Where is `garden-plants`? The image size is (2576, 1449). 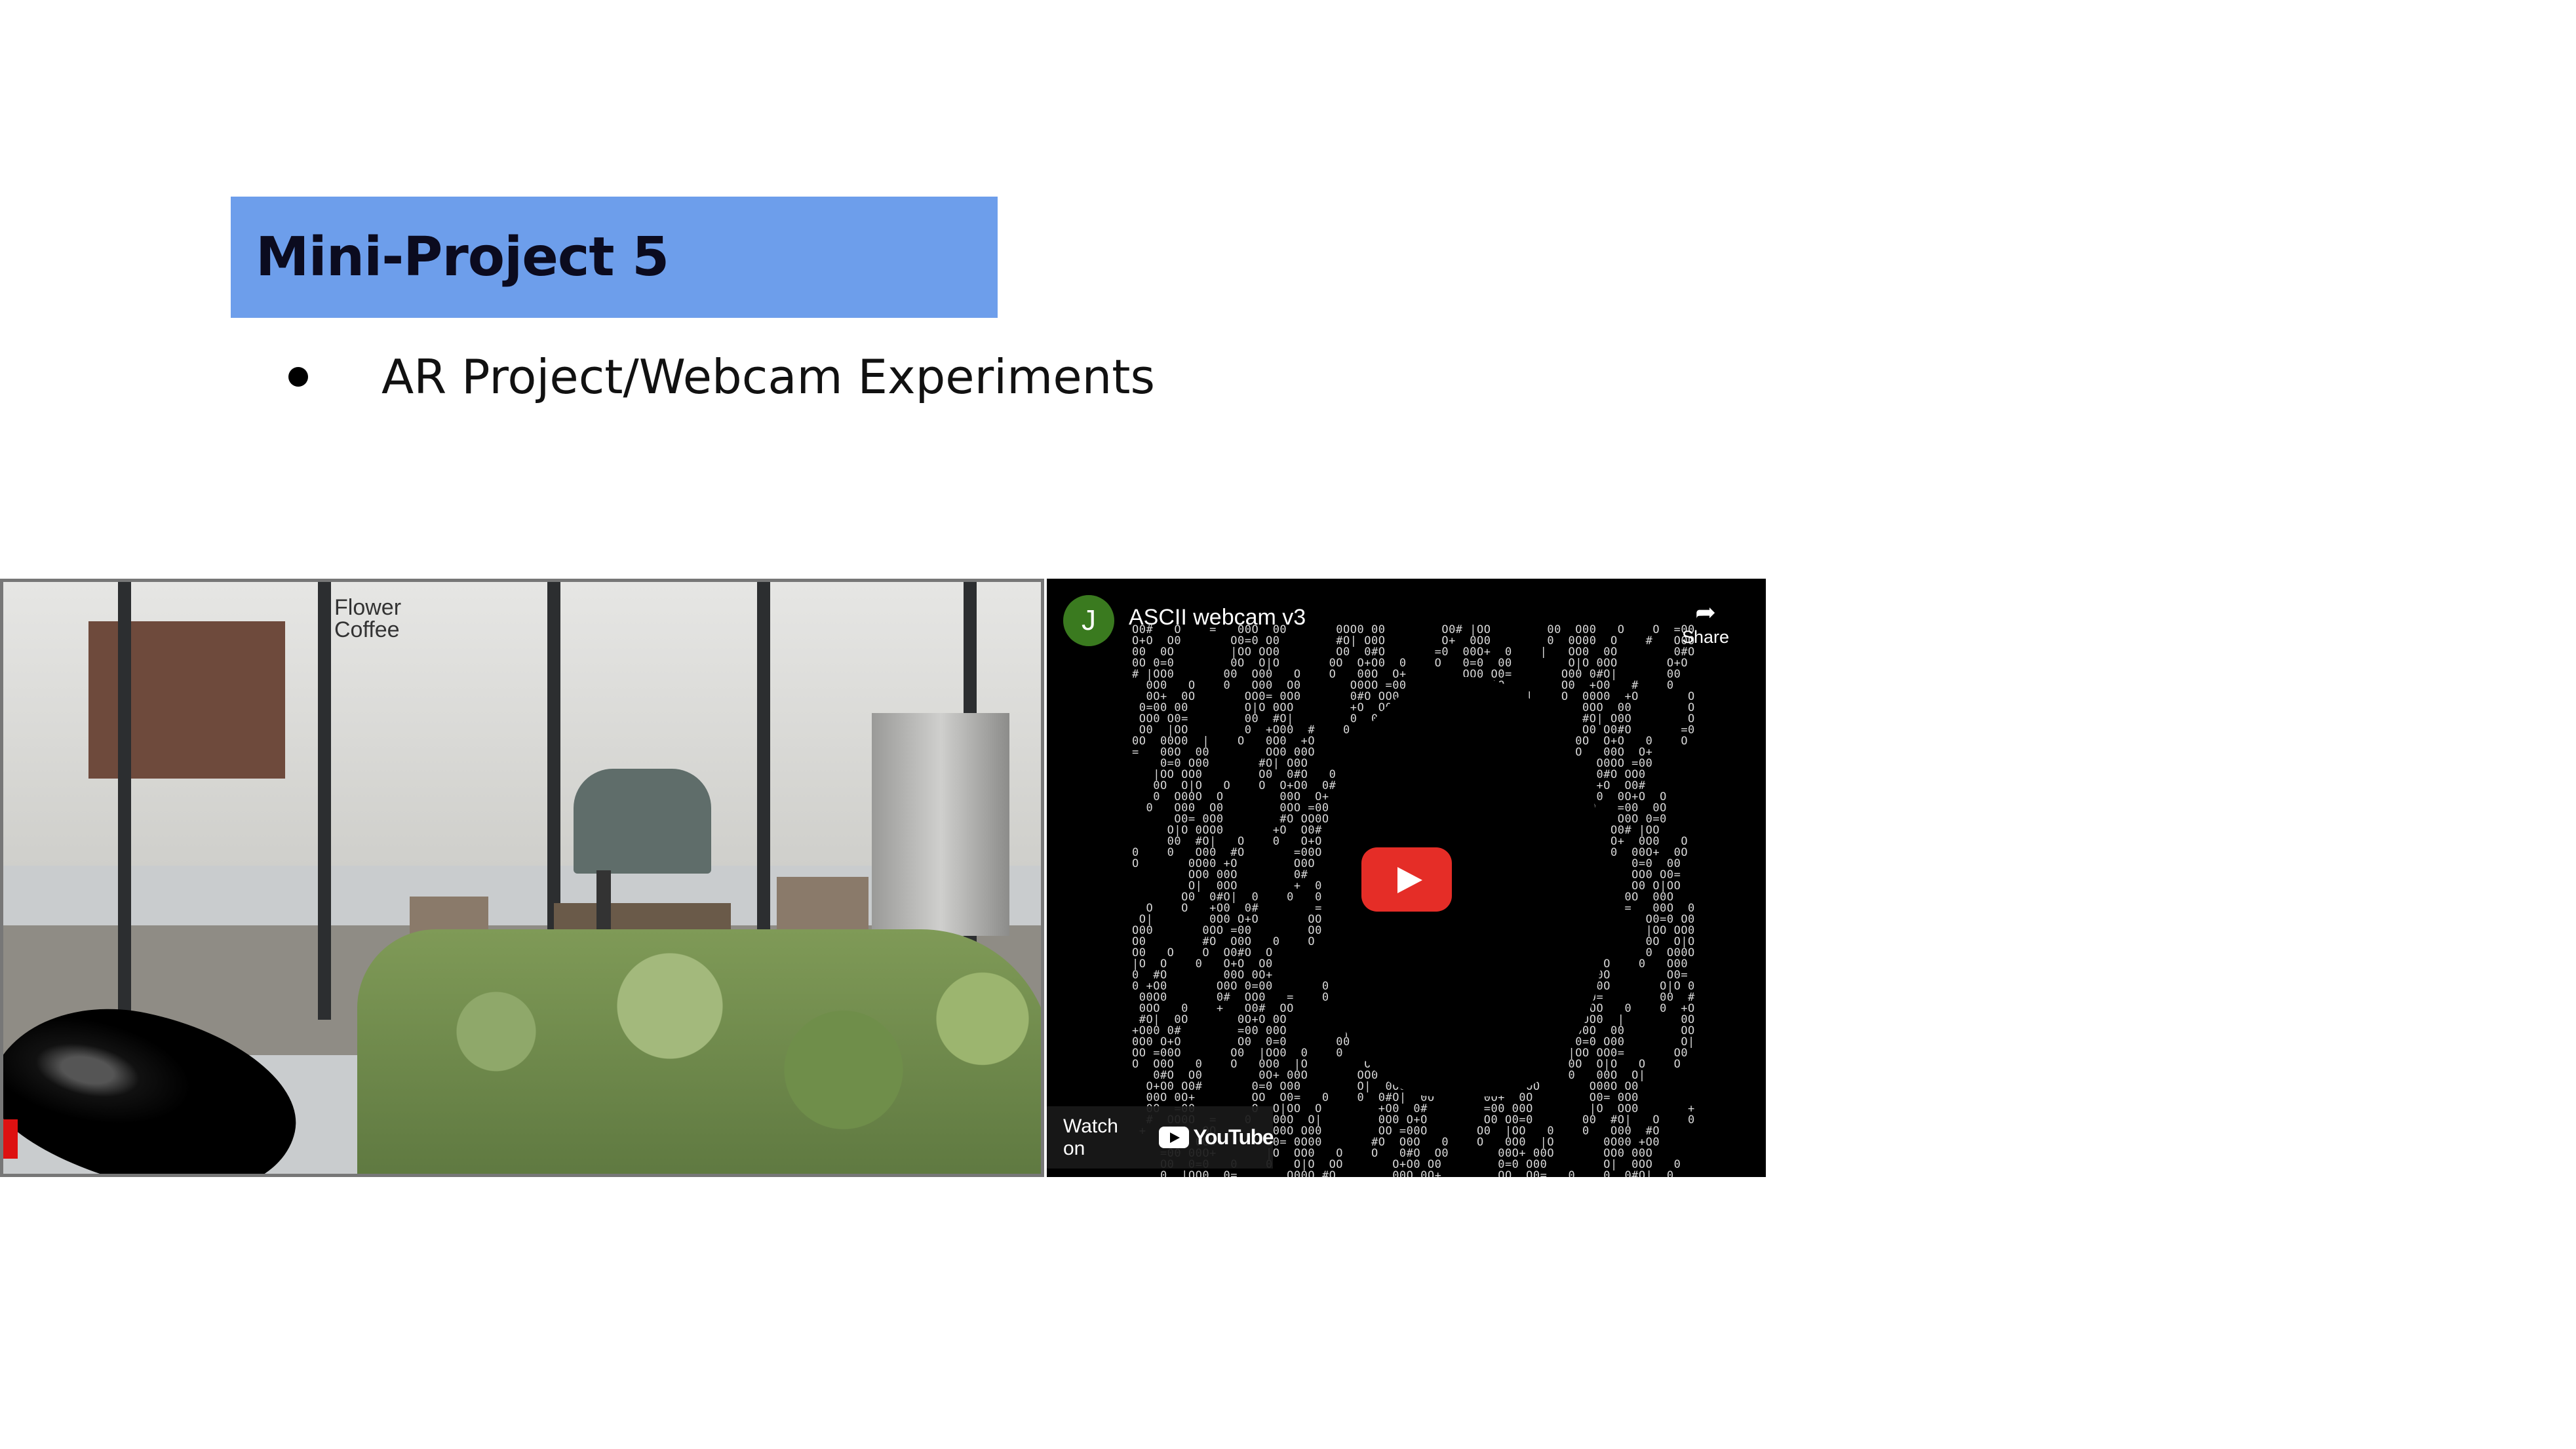
garden-plants is located at coordinates (699, 1051).